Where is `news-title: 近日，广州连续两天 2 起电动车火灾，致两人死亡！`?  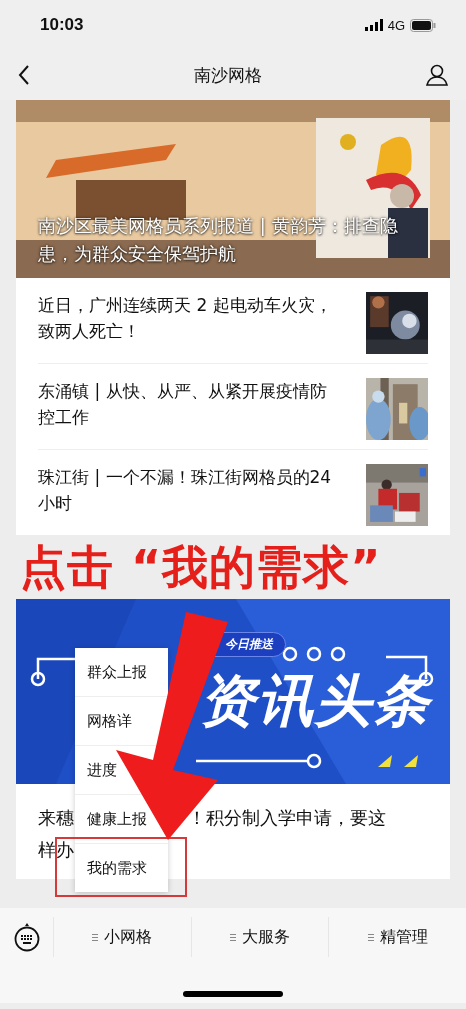
news-title: 近日，广州连续两天 2 起电动车火灾，致两人死亡！ is located at coordinates (185, 318).